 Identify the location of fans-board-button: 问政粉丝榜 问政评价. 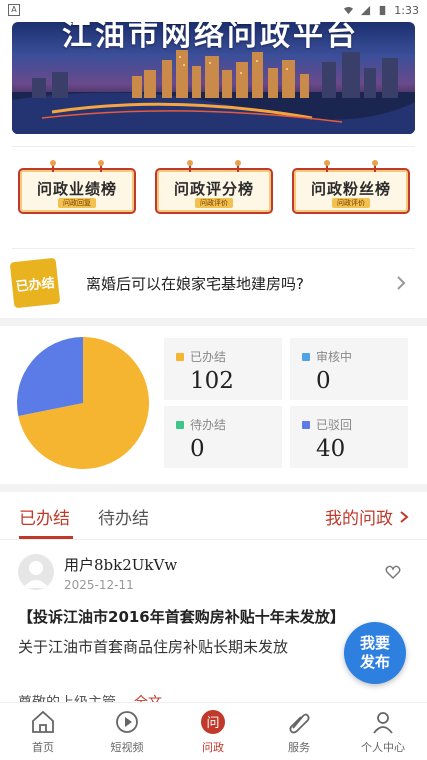
(351, 187).